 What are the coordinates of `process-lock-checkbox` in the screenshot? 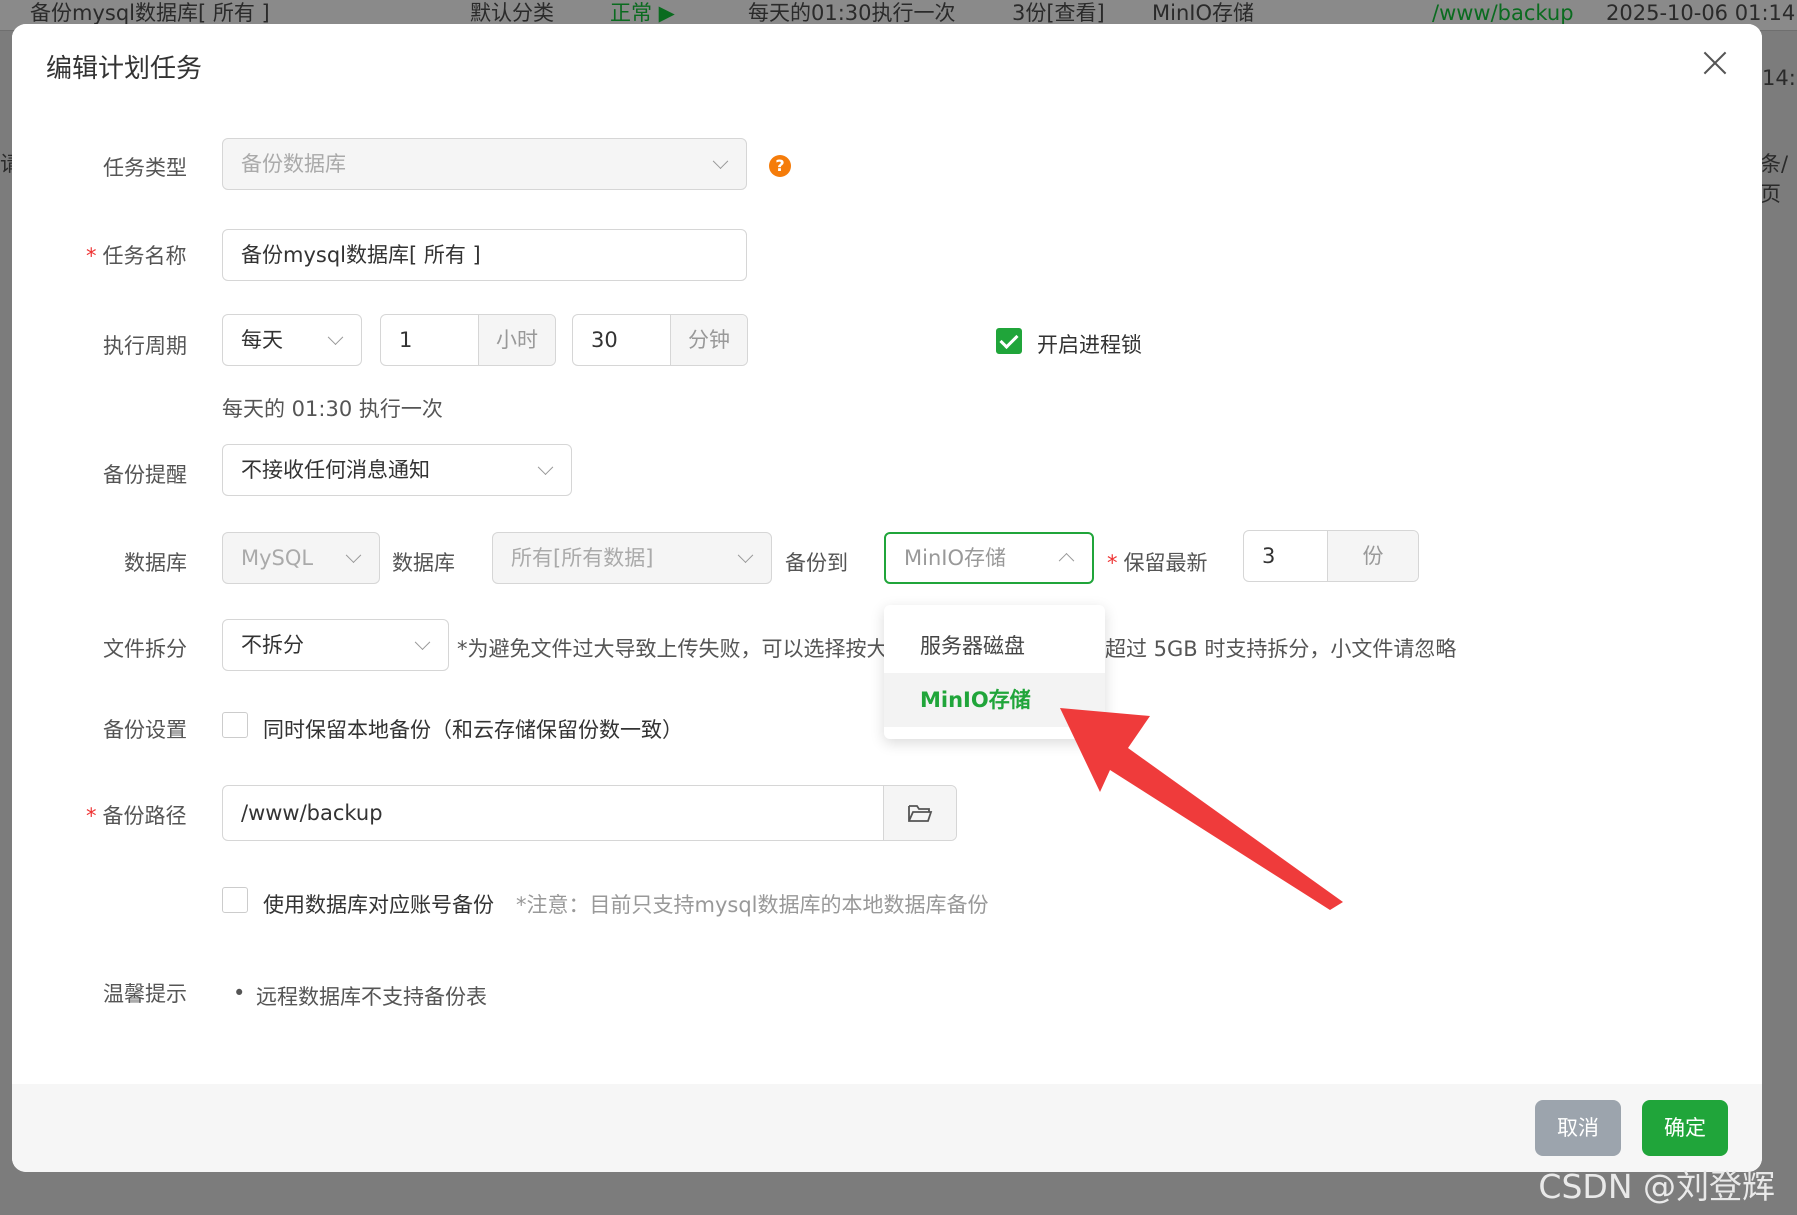 It's located at (1009, 341).